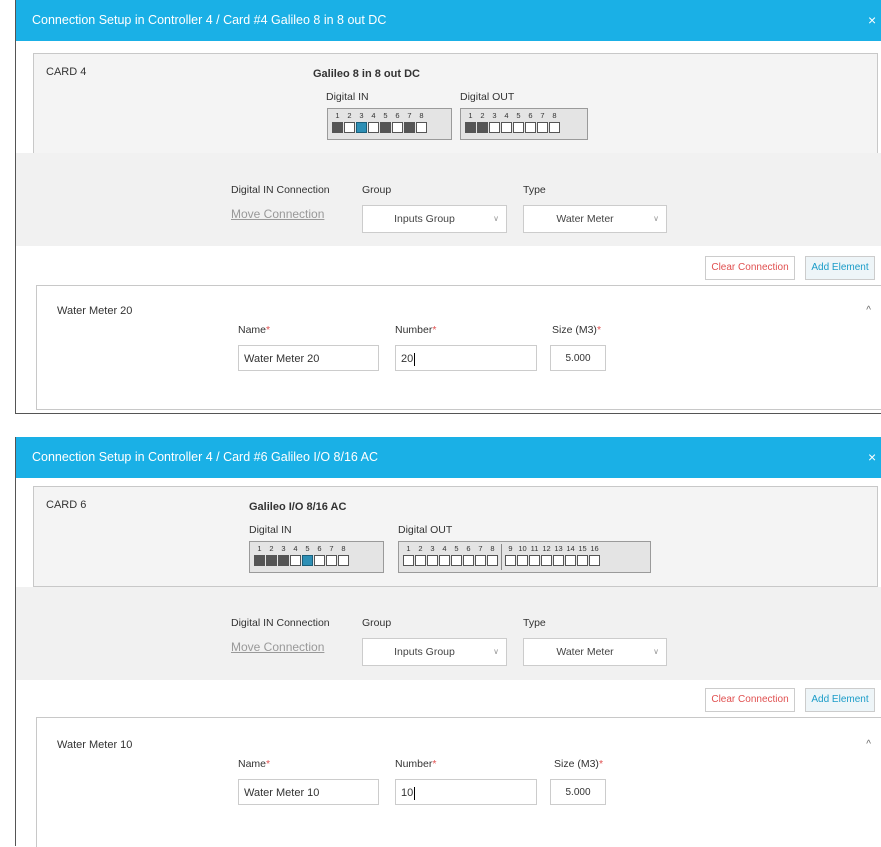 The height and width of the screenshot is (847, 881). Describe the element at coordinates (558, 555) in the screenshot. I see `io-port: 13` at that location.